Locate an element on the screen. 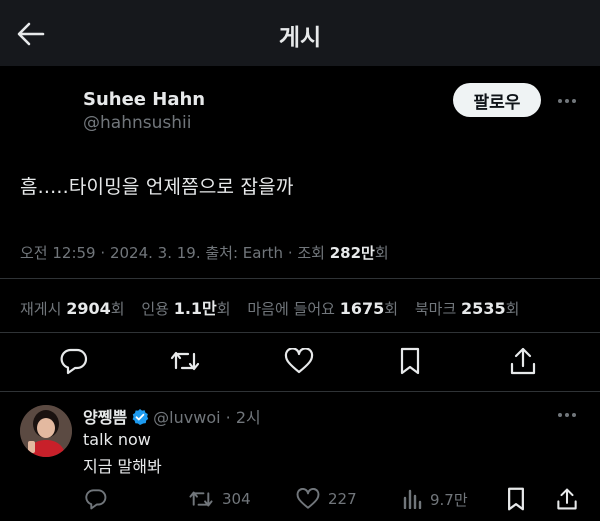  reply-more-button is located at coordinates (567, 415).